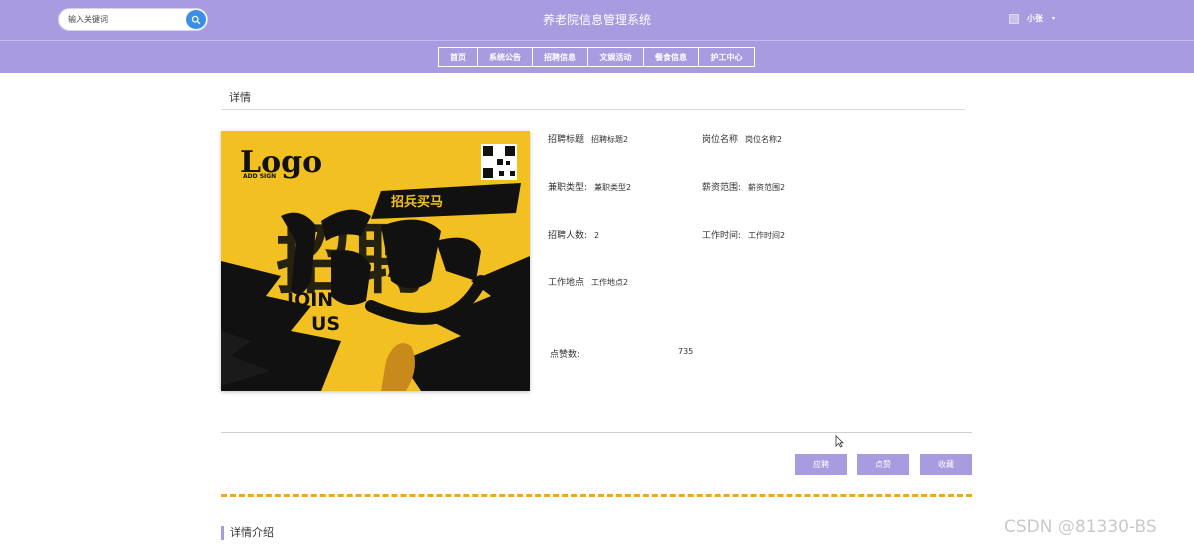 The image size is (1194, 546). I want to click on field-parttime-type: 兼职类型: 兼职类型2, so click(589, 186).